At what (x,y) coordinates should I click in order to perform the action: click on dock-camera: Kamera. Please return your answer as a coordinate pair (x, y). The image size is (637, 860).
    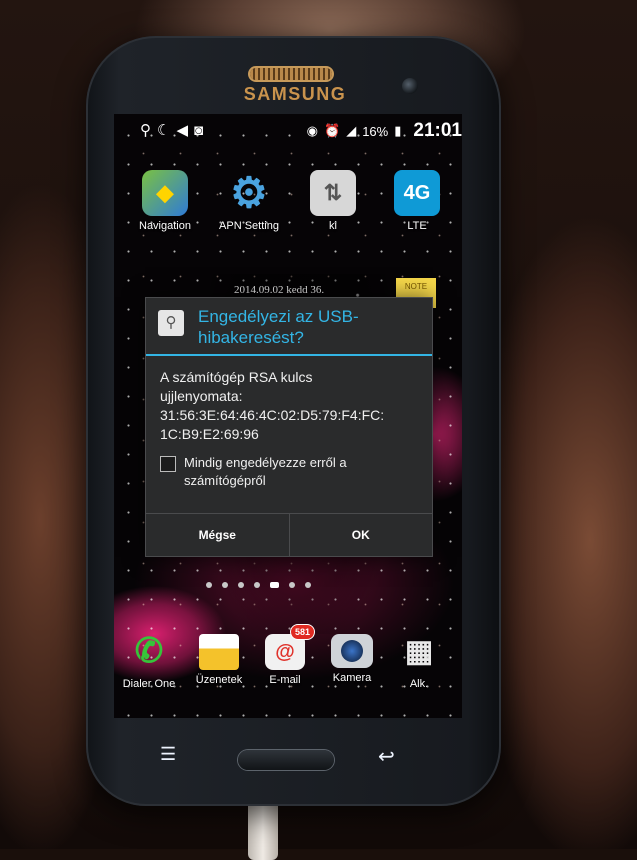
    Looking at the image, I should click on (352, 656).